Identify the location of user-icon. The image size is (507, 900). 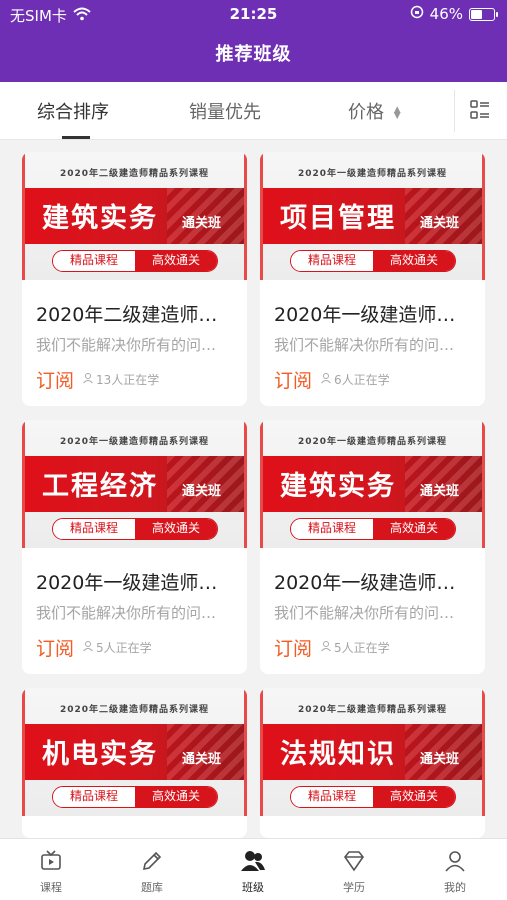
(455, 861).